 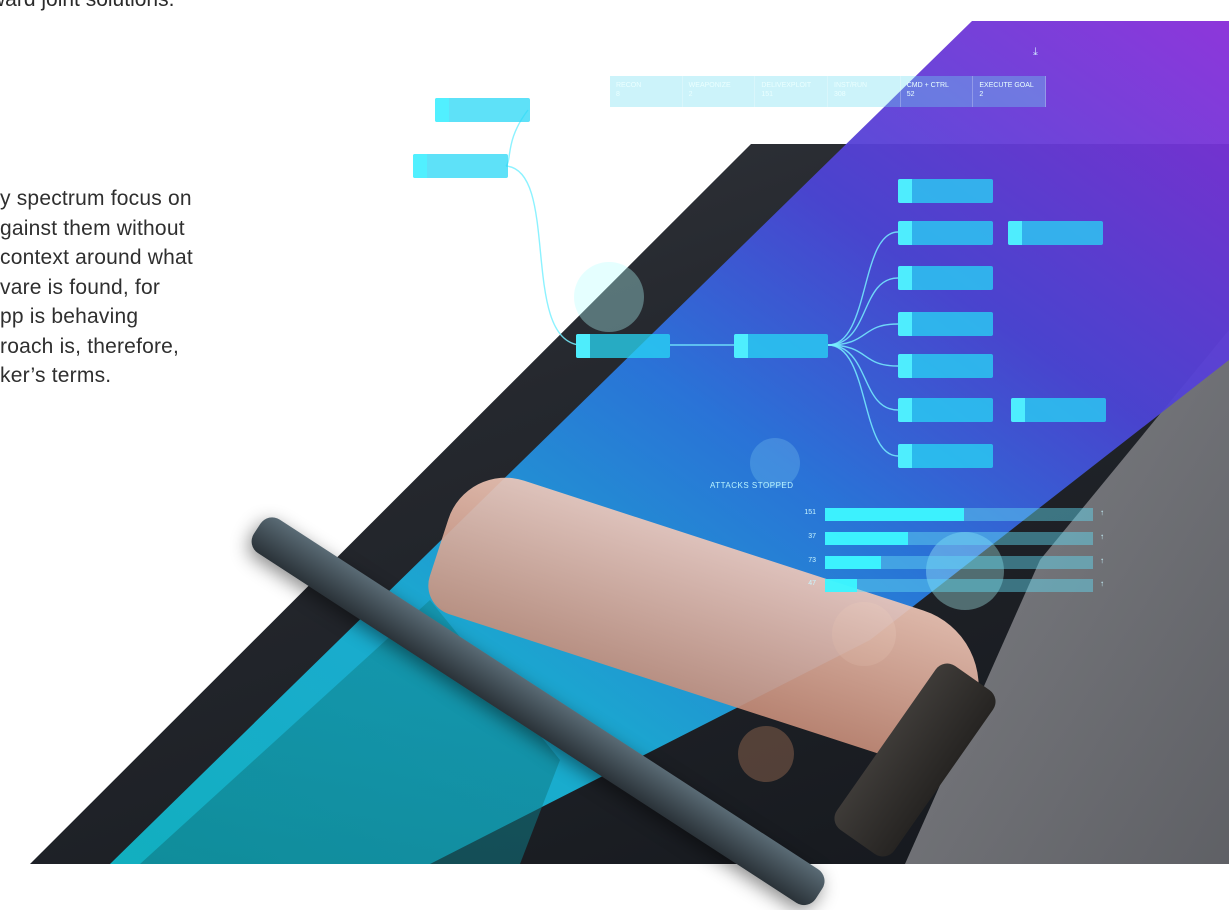 I want to click on paragraph-line: roach is, therefore,, so click(x=90, y=346).